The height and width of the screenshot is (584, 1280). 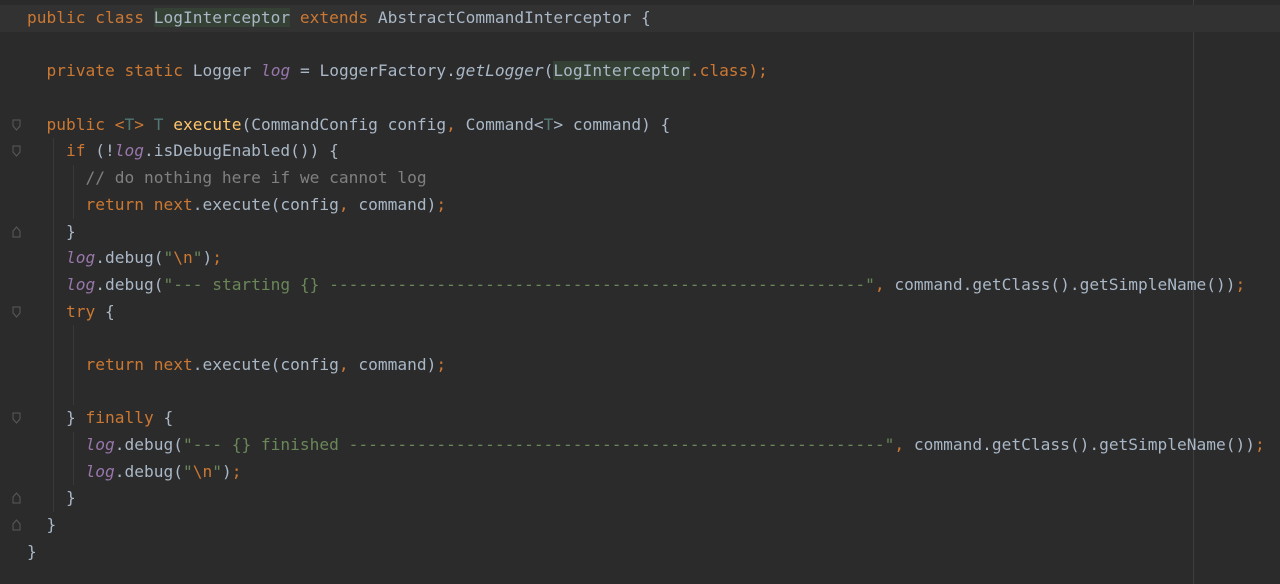 I want to click on code-line-18: log.debug("\n");, so click(x=653, y=472).